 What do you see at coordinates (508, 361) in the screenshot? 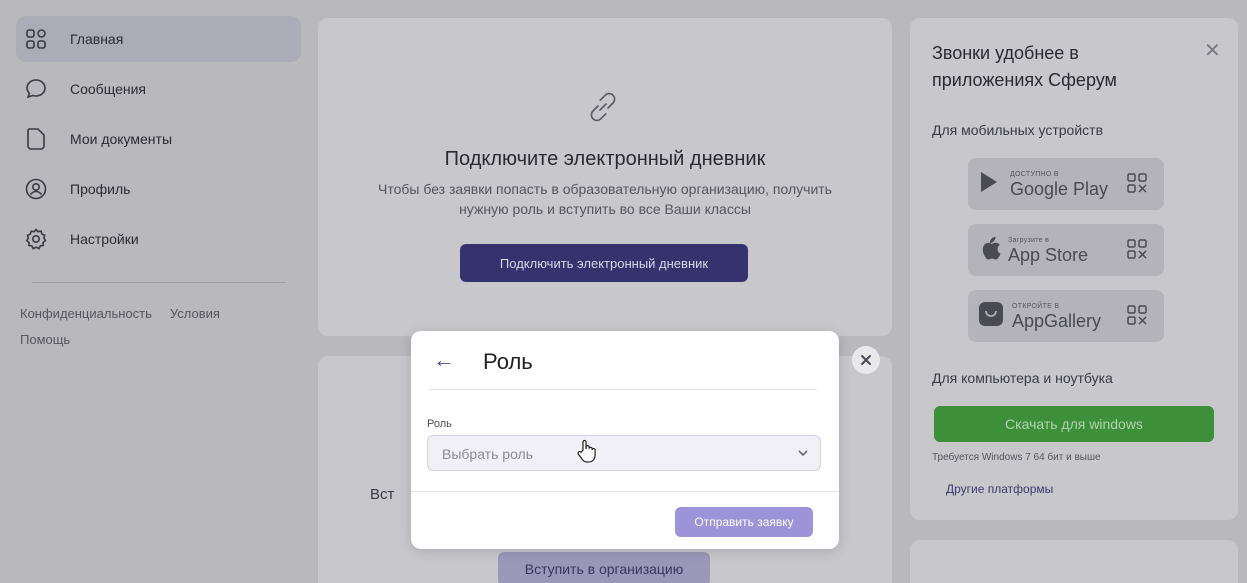
I see `modal-title: Роль` at bounding box center [508, 361].